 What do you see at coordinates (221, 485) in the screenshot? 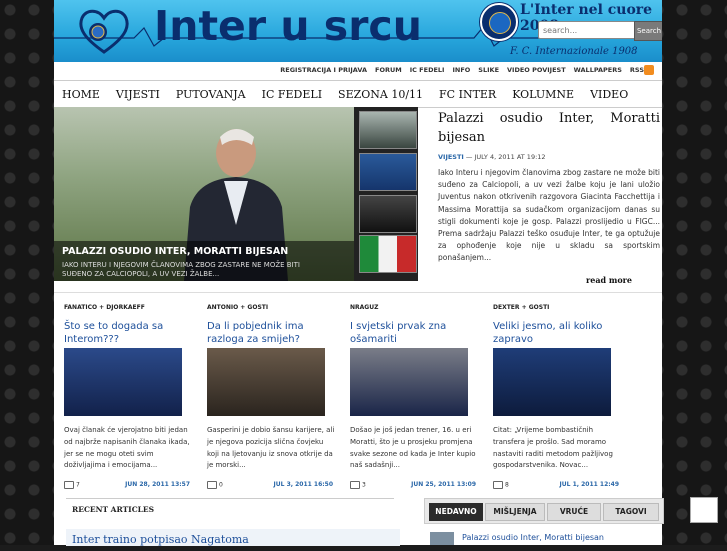
I see `comment-count: 0` at bounding box center [221, 485].